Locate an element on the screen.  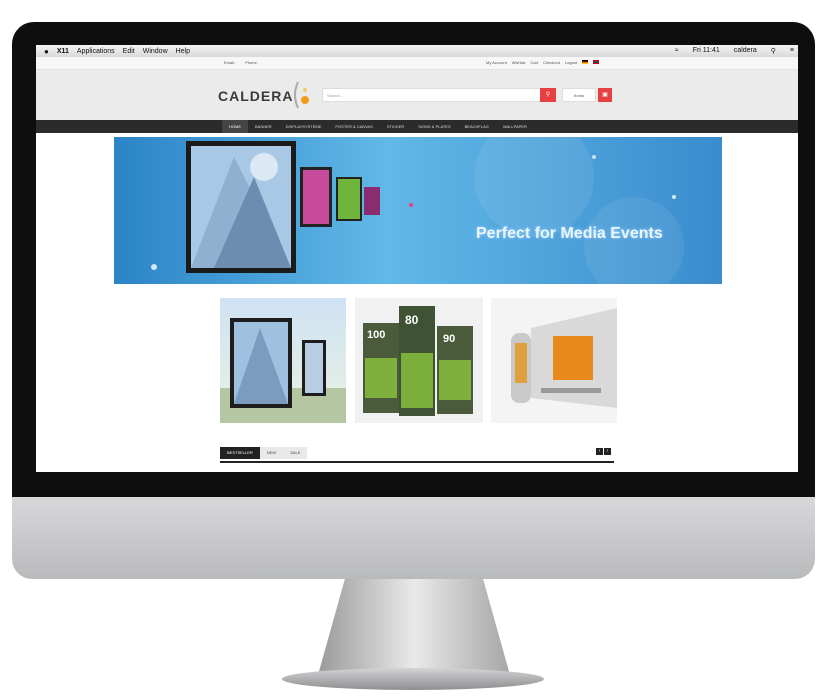
nav-home: HOME is located at coordinates (235, 126).